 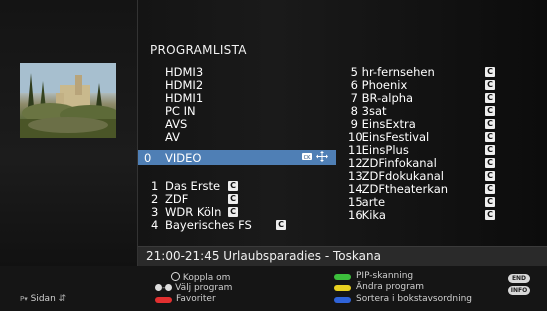 What do you see at coordinates (263, 256) in the screenshot?
I see `program-info-text: 21:00-21:45 Urlaubsparadies - Toskana` at bounding box center [263, 256].